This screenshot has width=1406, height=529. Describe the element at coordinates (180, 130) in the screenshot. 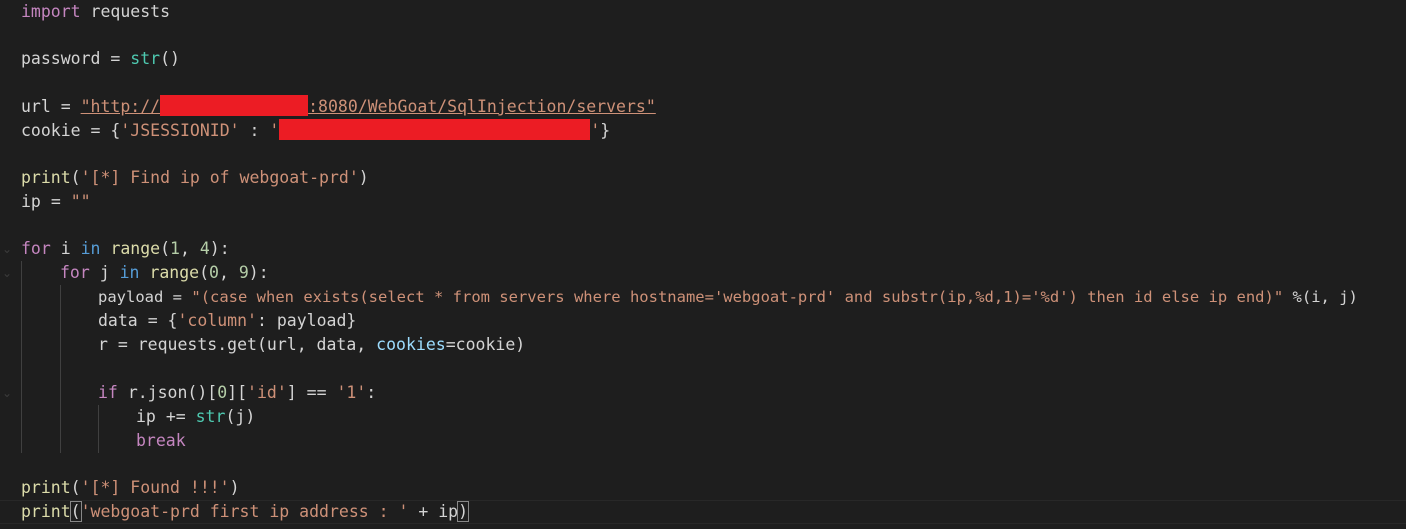

I see `dict-key: 'JSESSIONID'` at that location.